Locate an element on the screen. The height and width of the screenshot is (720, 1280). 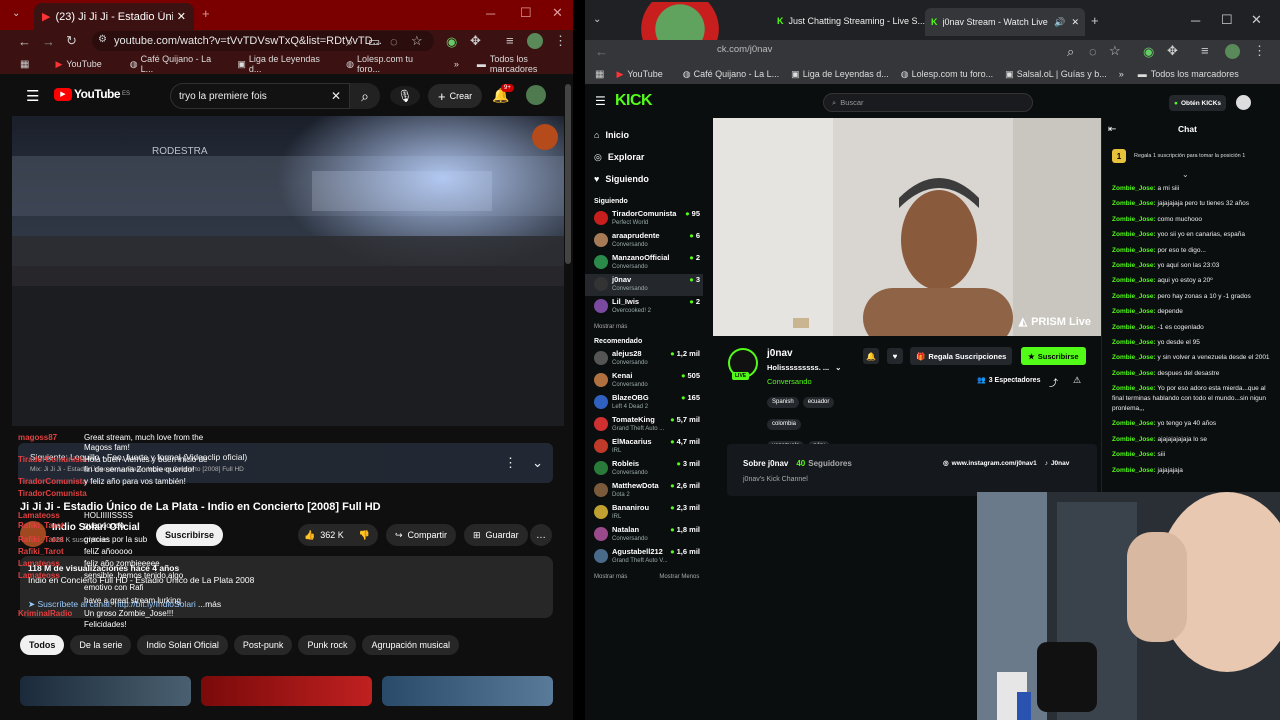
nav-home: ⌂ Inicio is located at coordinates (649, 135).